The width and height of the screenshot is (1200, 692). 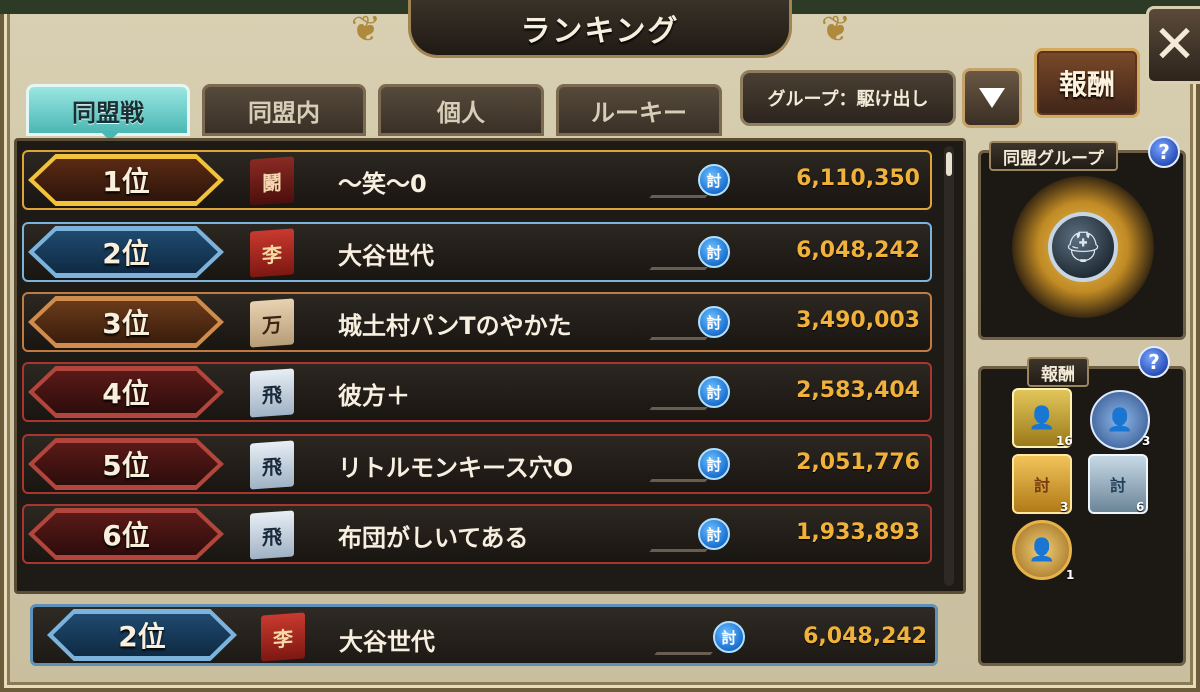 I want to click on title-plate: ランキング, so click(x=600, y=29).